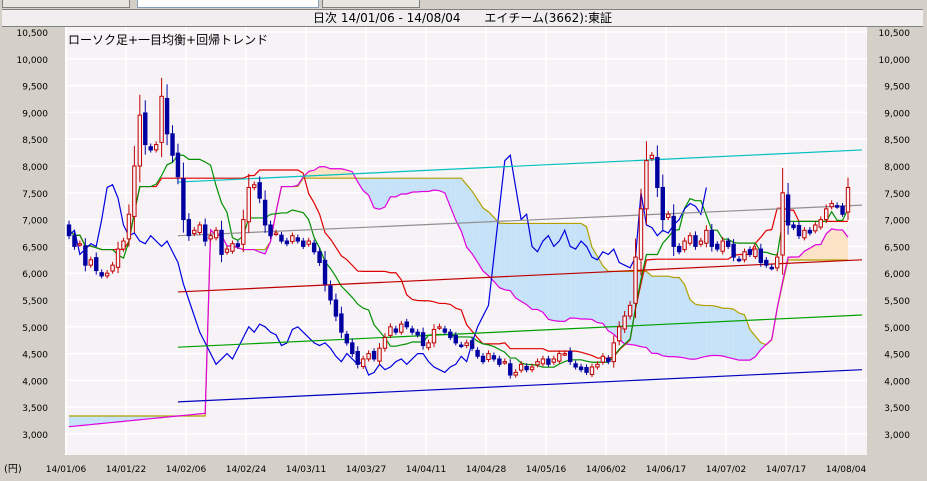 Image resolution: width=927 pixels, height=481 pixels. What do you see at coordinates (35, 141) in the screenshot?
I see `y-tick-label-left: 8,500` at bounding box center [35, 141].